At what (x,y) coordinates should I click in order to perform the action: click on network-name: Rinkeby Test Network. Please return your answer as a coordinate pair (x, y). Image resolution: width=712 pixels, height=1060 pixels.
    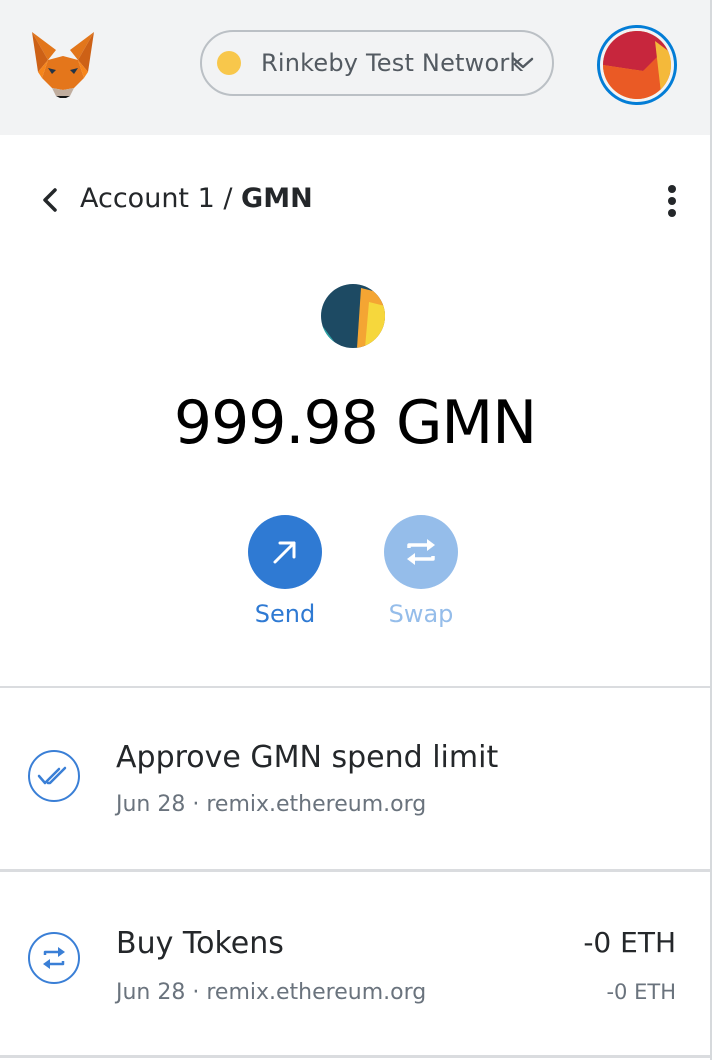
    Looking at the image, I should click on (392, 63).